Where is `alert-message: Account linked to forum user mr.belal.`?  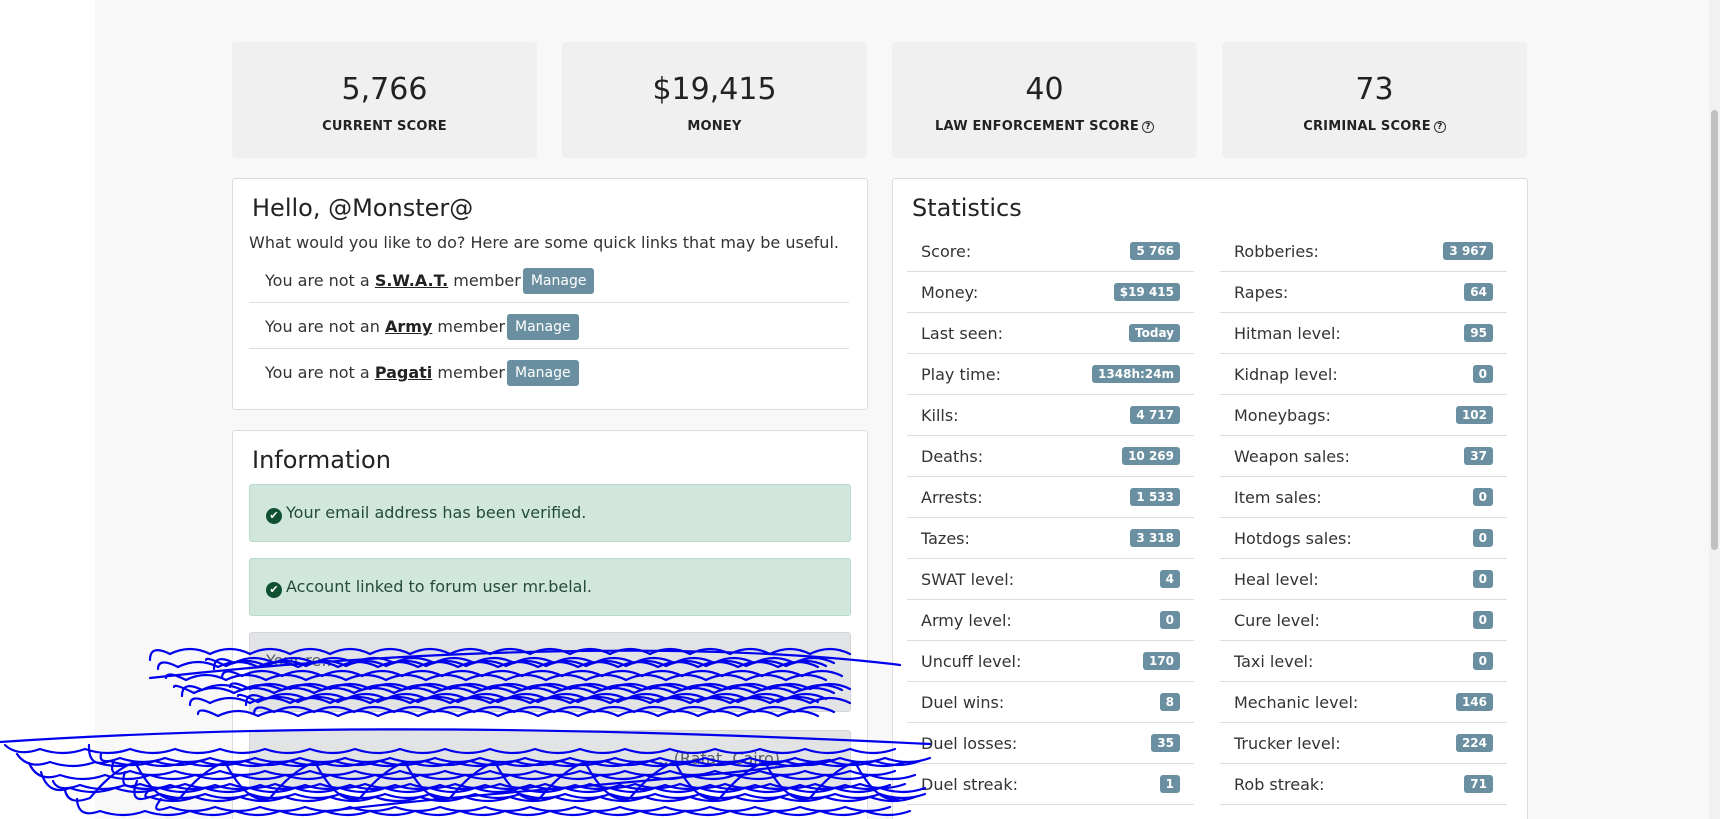
alert-message: Account linked to forum user mr.belal. is located at coordinates (439, 586).